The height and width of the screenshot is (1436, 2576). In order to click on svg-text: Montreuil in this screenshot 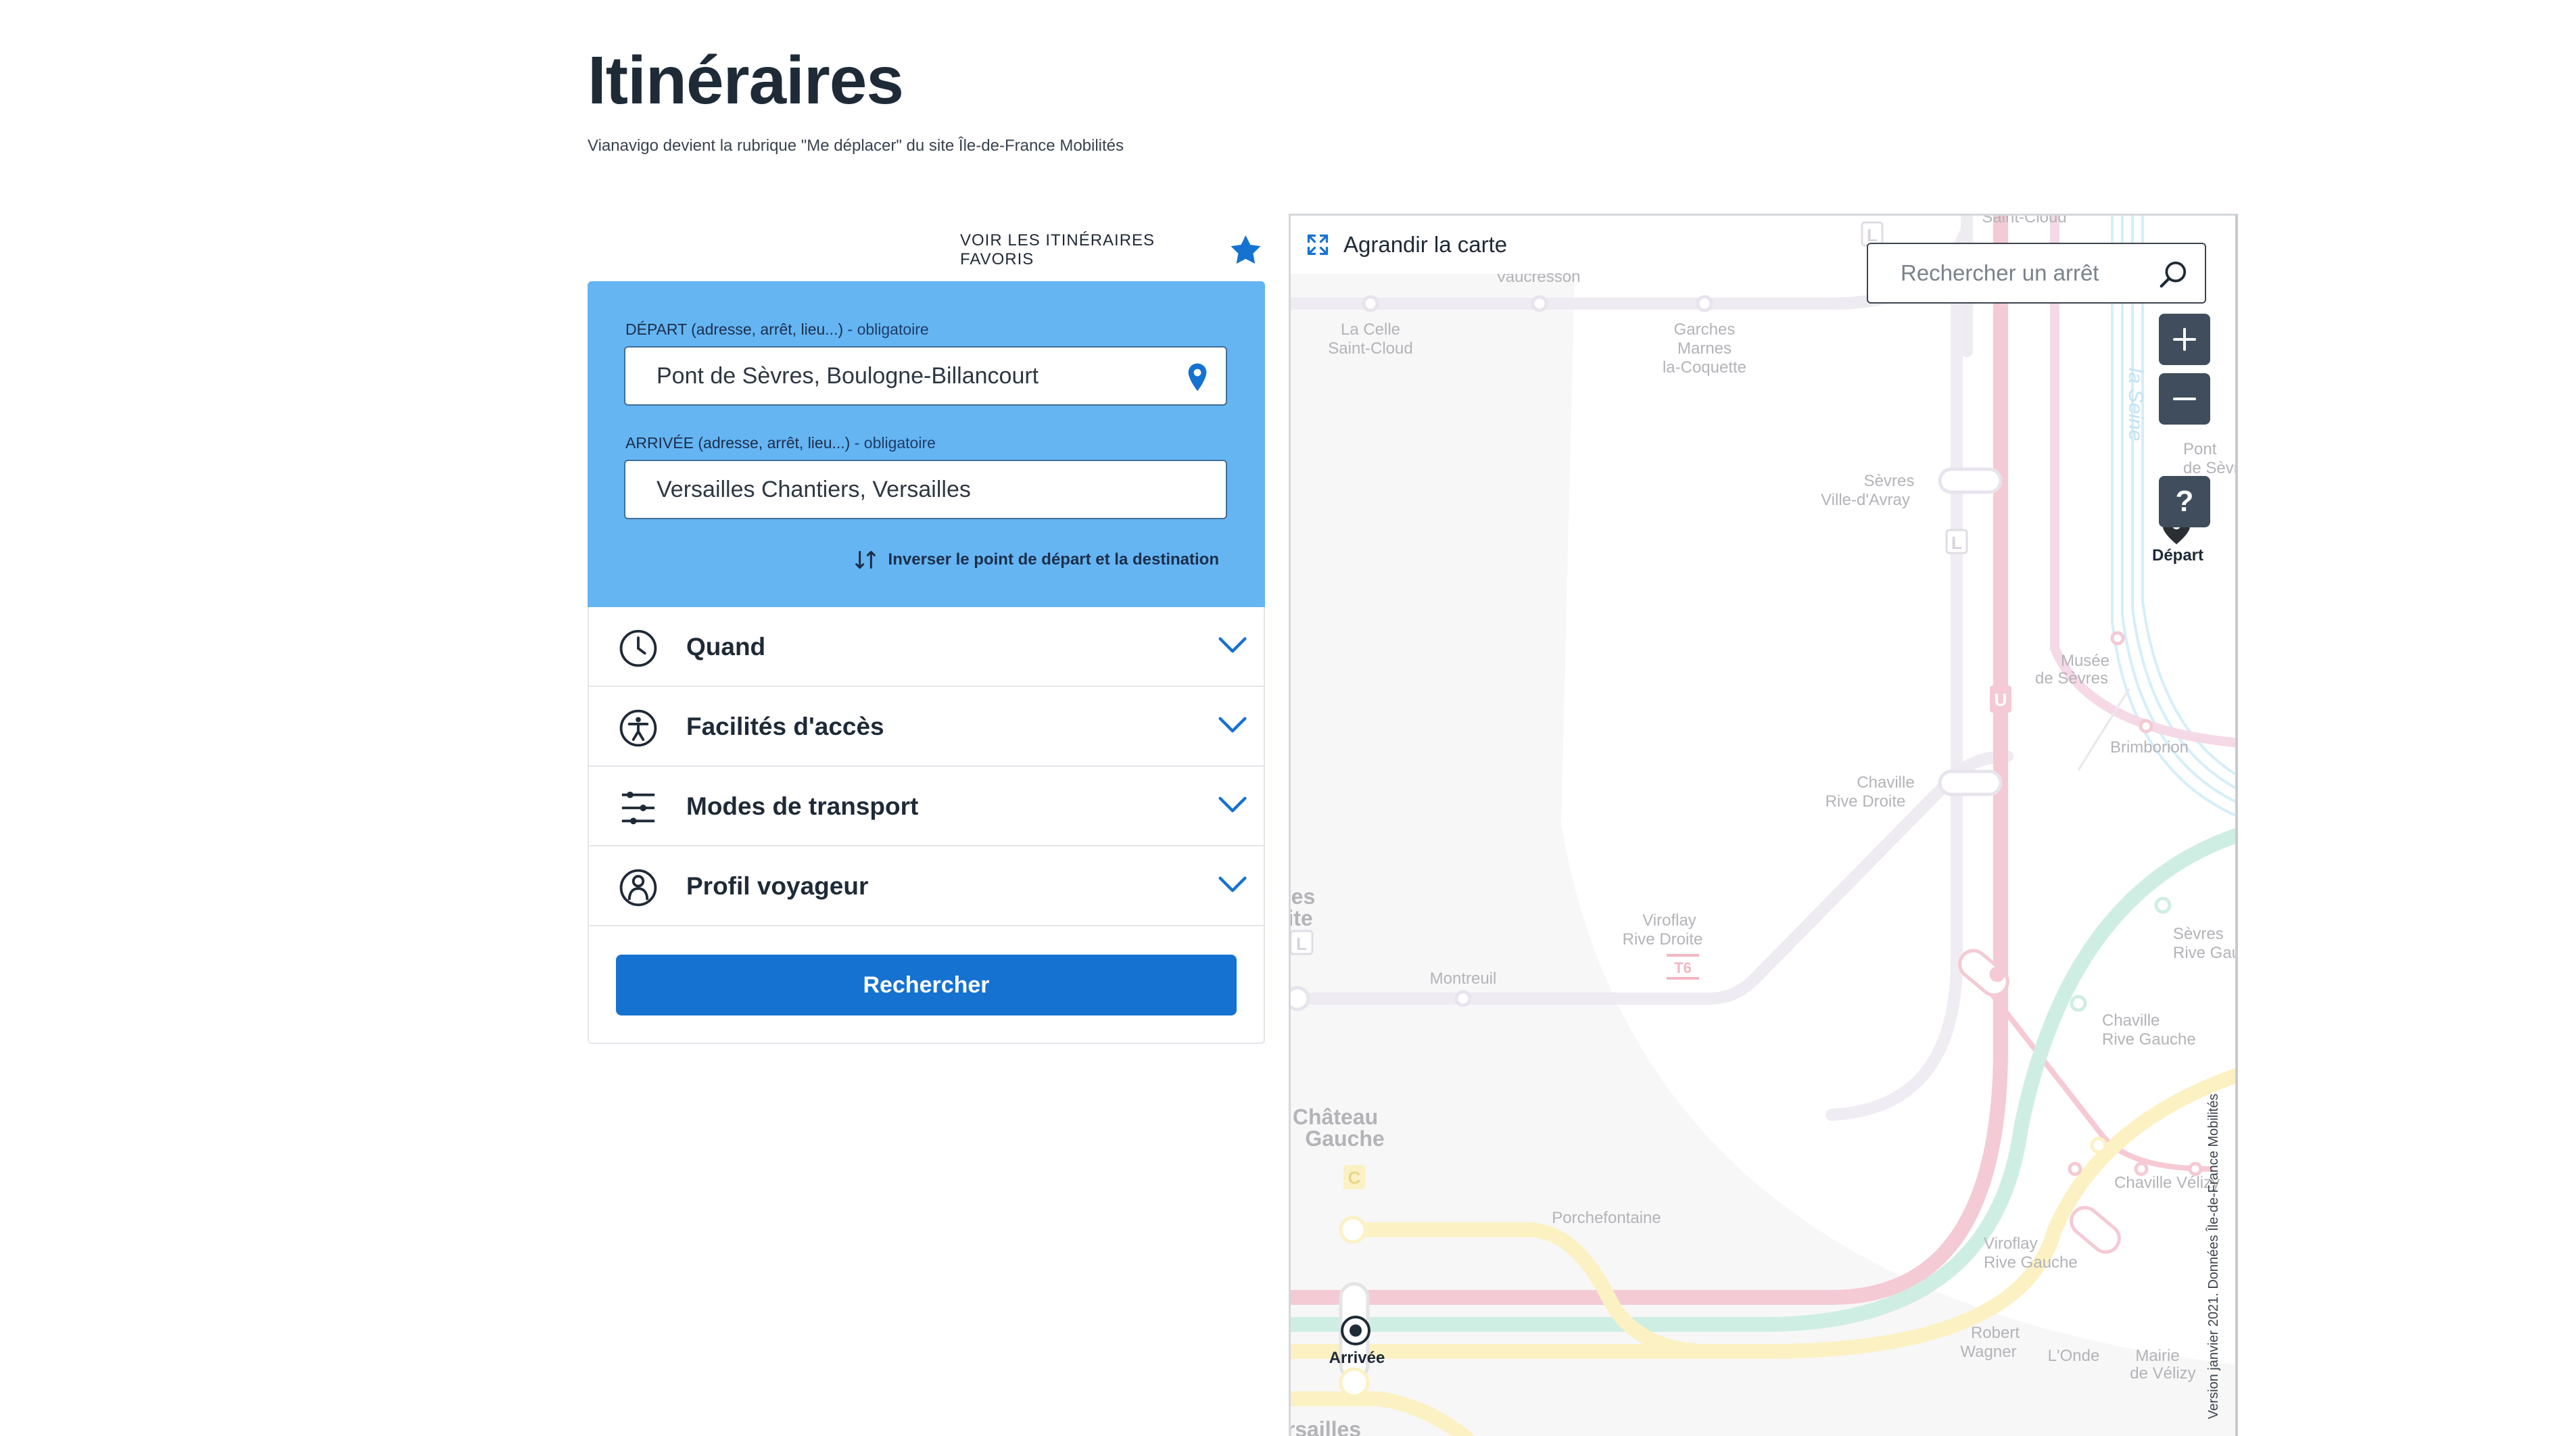, I will do `click(1463, 979)`.